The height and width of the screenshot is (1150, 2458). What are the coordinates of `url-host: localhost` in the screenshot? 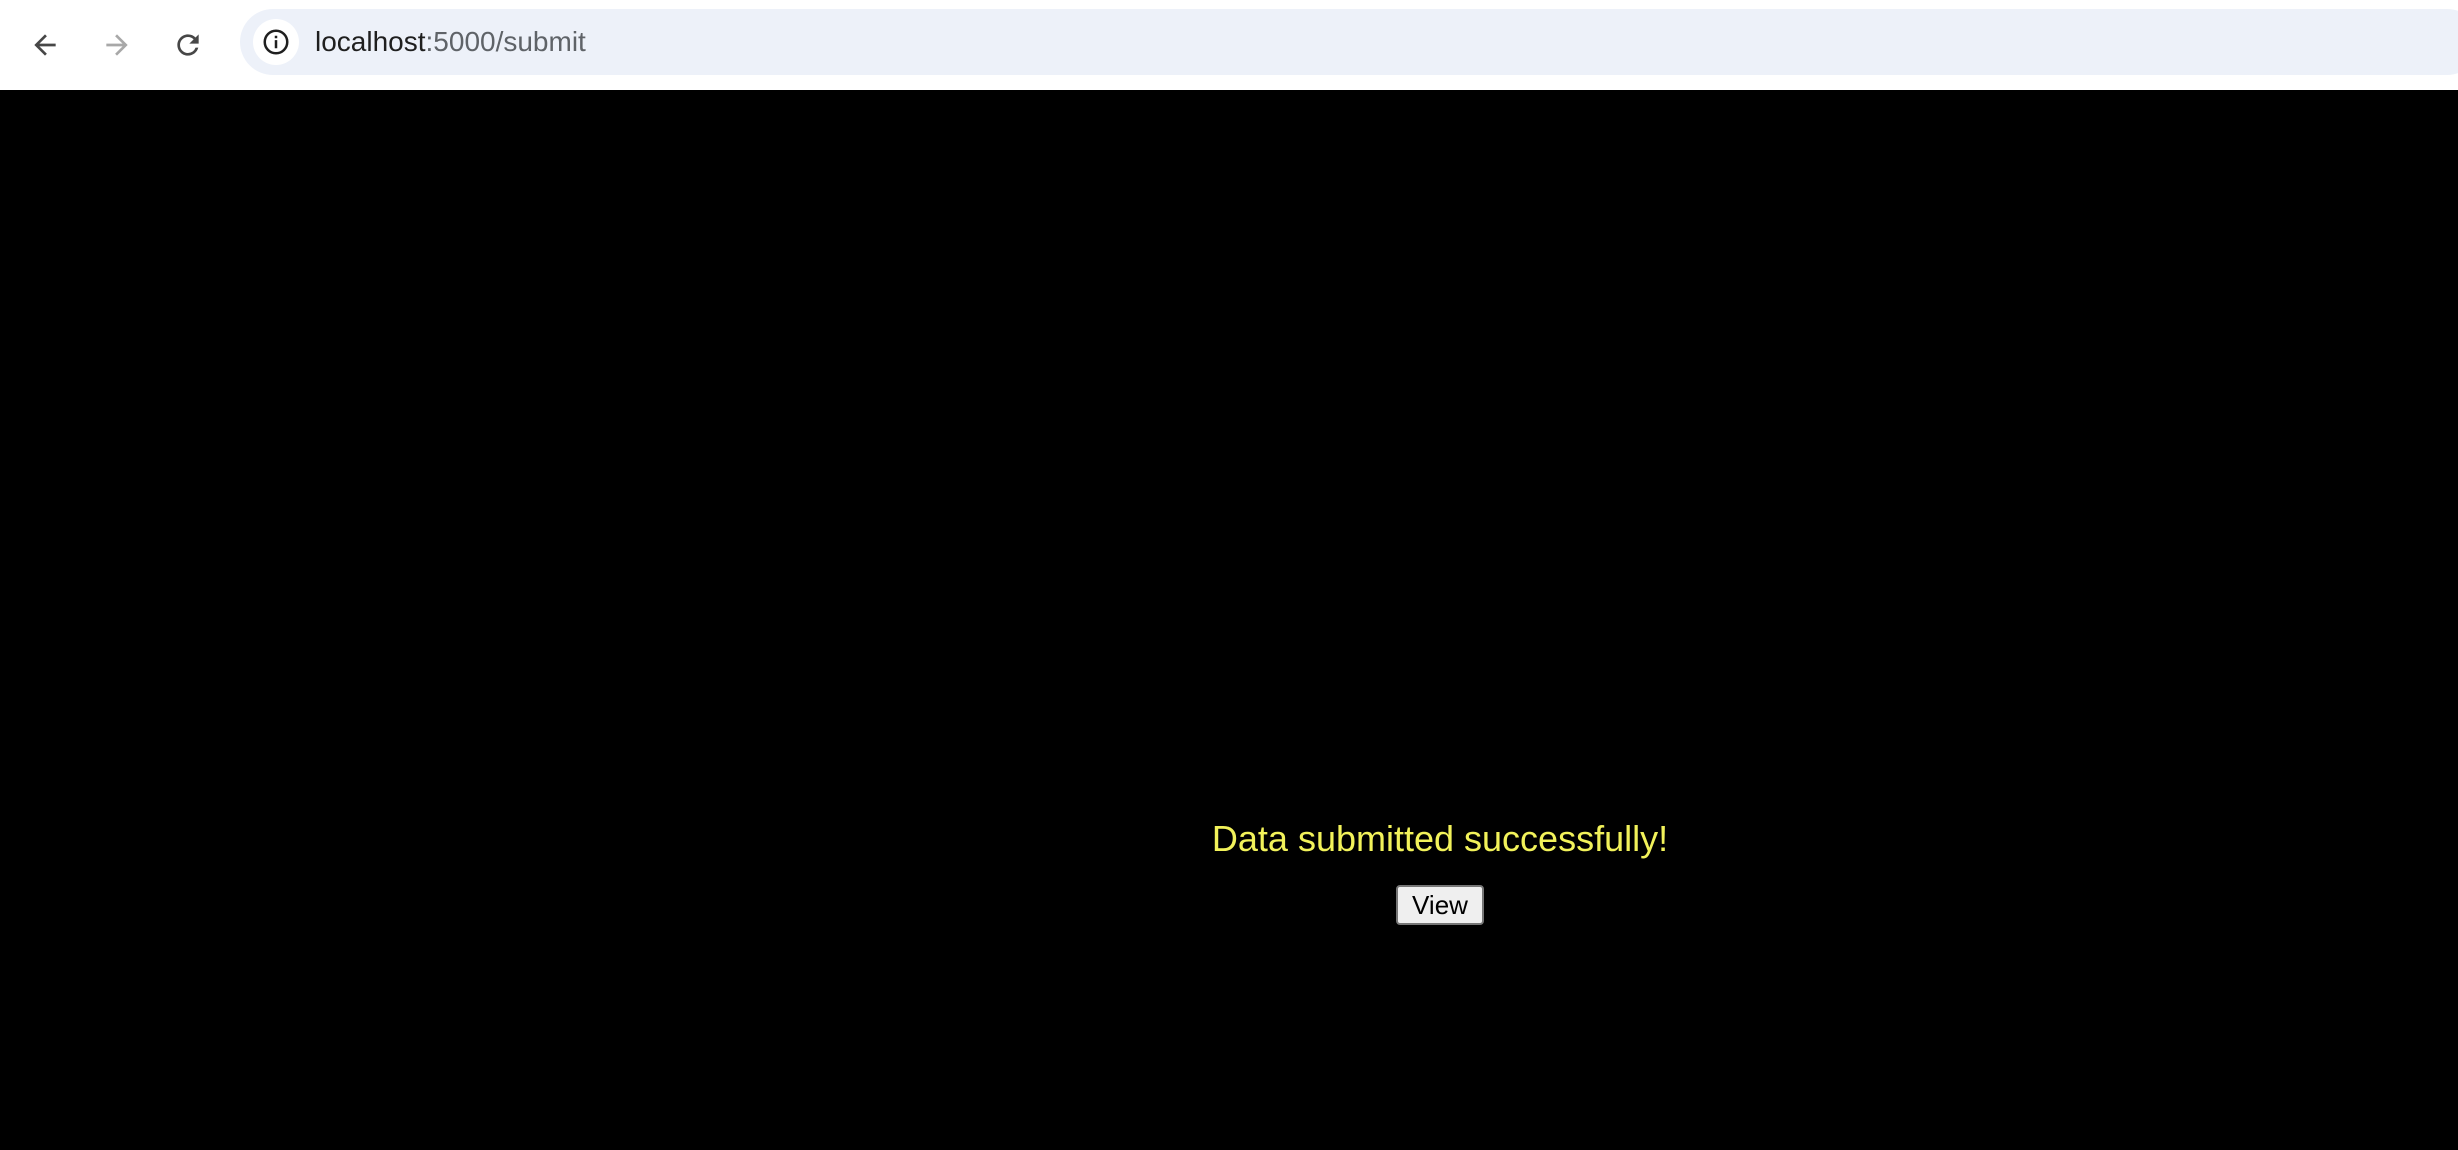 It's located at (370, 41).